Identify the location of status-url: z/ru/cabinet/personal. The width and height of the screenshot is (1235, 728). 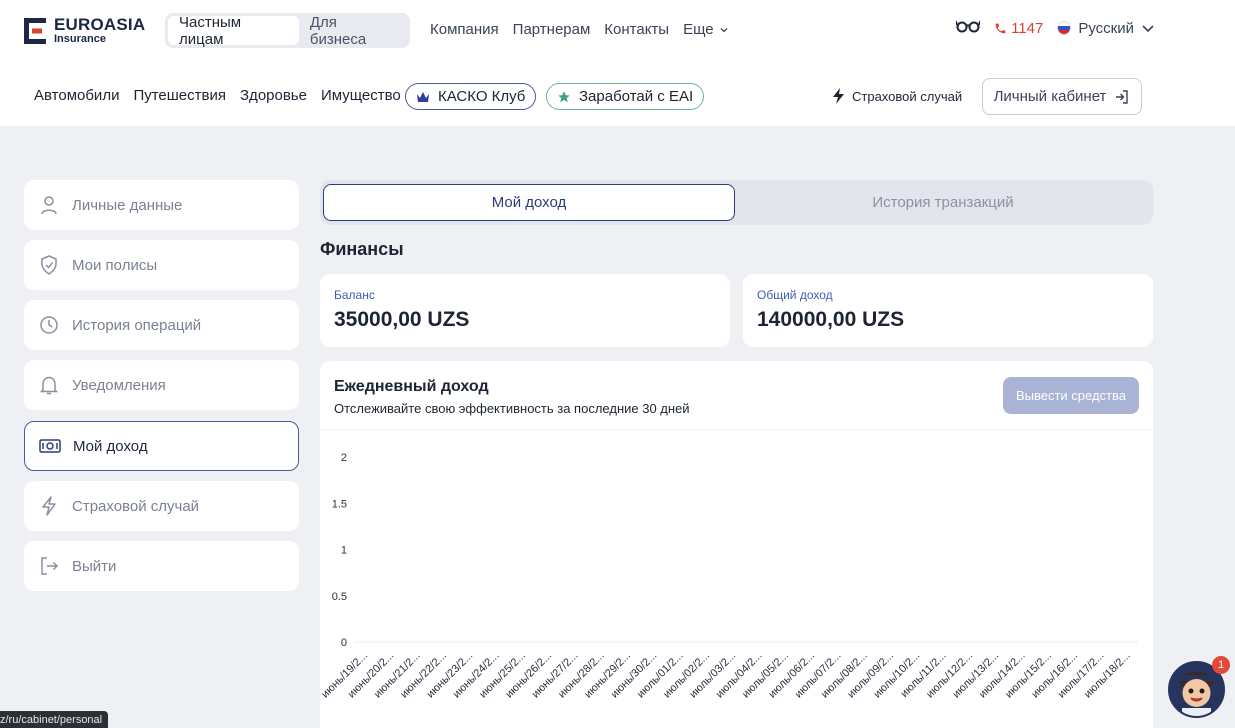
(54, 719).